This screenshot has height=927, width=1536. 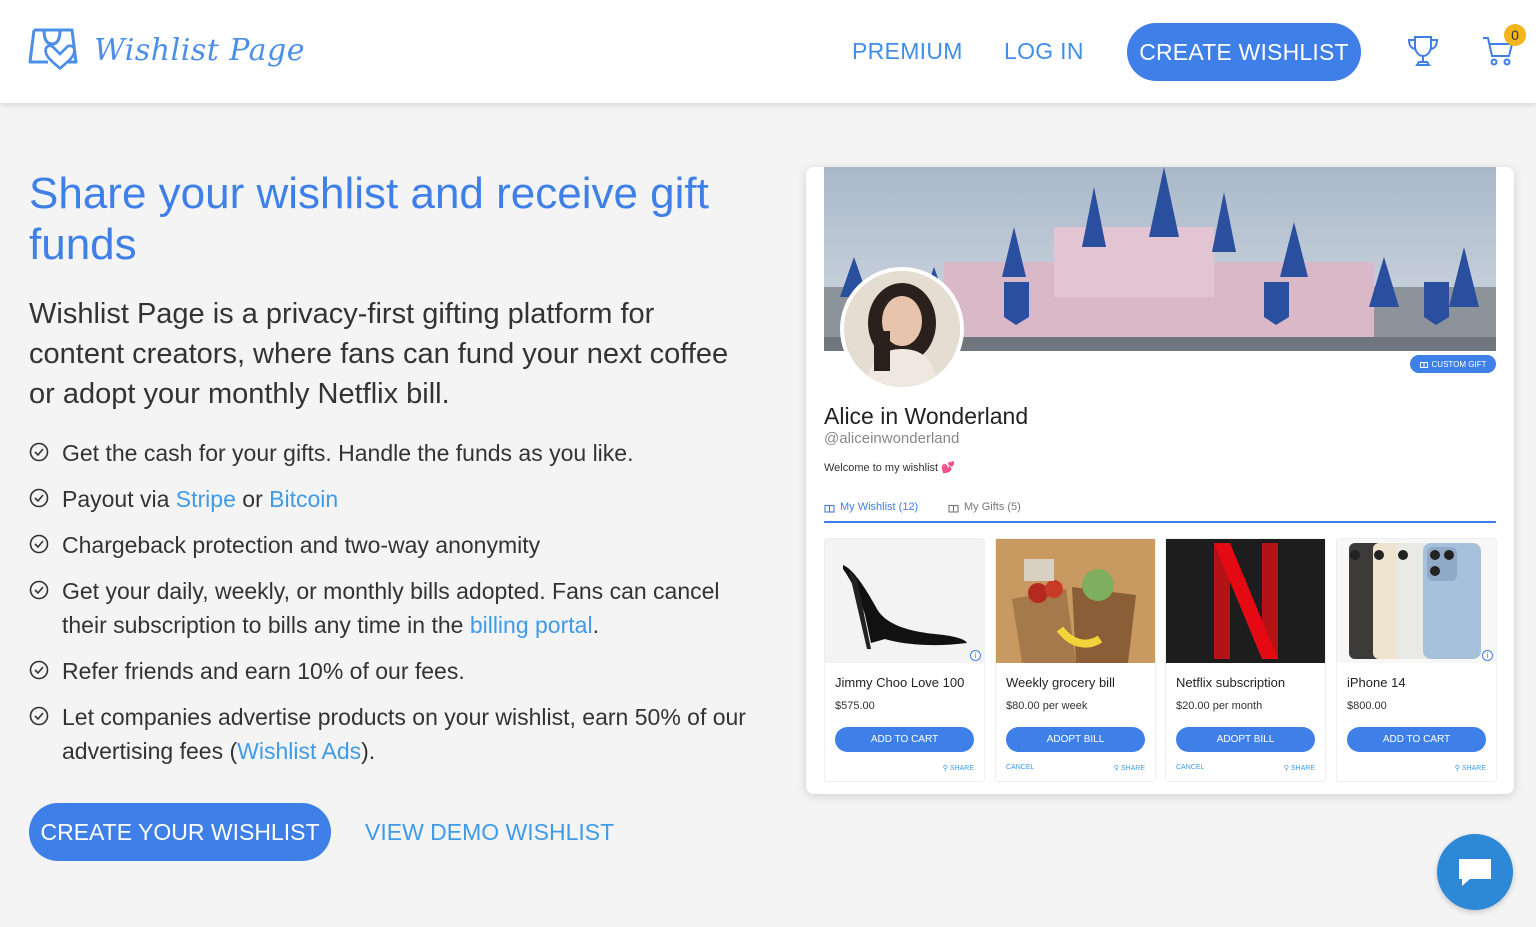 I want to click on item-price: $20.00 per month, so click(x=1219, y=706).